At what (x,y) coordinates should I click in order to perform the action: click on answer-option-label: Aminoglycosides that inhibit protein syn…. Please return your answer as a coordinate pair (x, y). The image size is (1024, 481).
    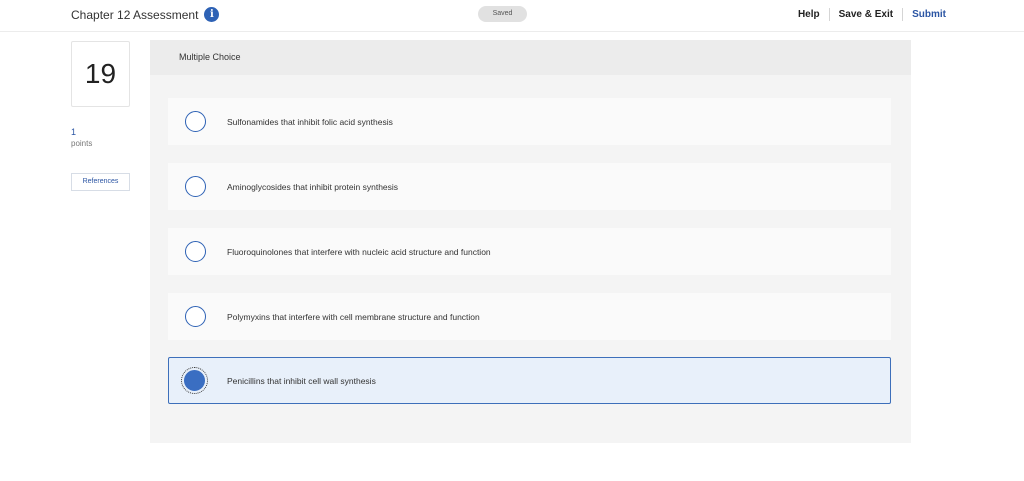
    Looking at the image, I should click on (313, 187).